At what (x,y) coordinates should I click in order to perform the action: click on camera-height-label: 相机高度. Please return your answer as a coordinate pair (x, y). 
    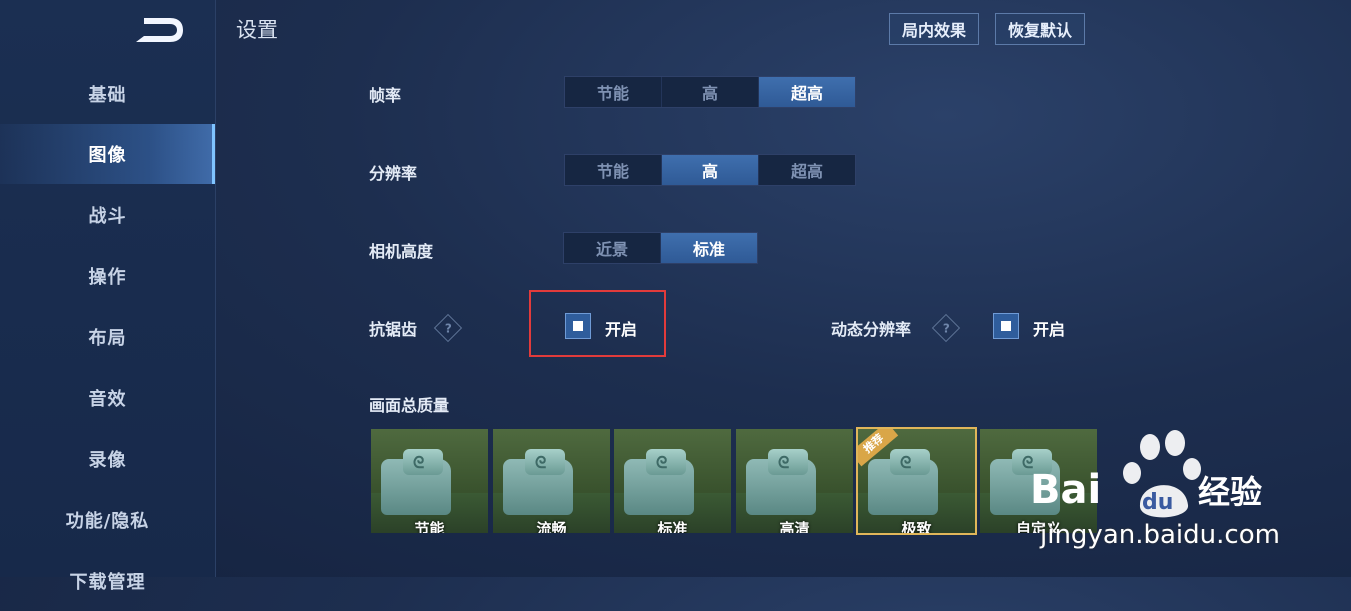
    Looking at the image, I should click on (401, 251).